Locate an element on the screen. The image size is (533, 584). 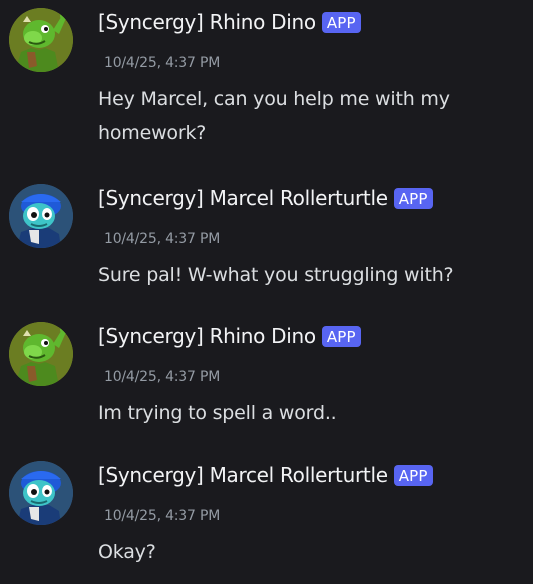
message-text: Okay? is located at coordinates (127, 552).